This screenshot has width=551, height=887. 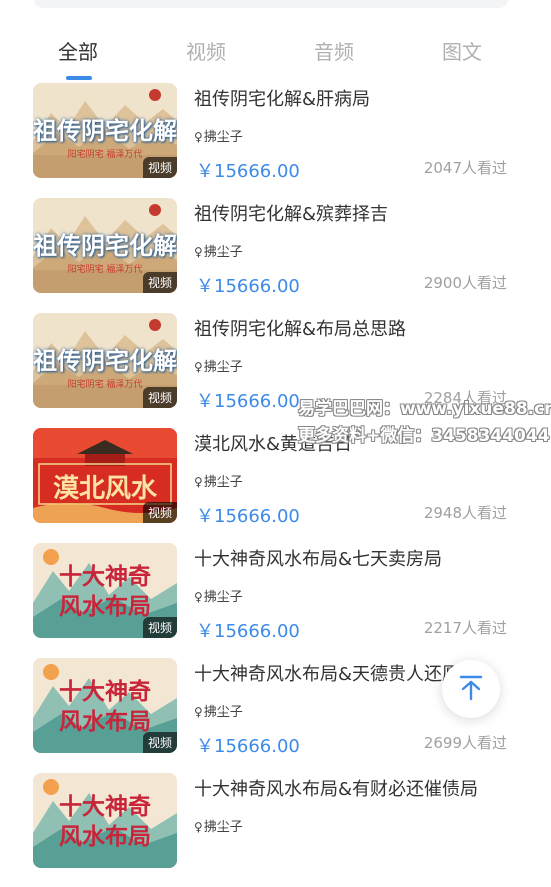 I want to click on arrow-up-icon, so click(x=471, y=688).